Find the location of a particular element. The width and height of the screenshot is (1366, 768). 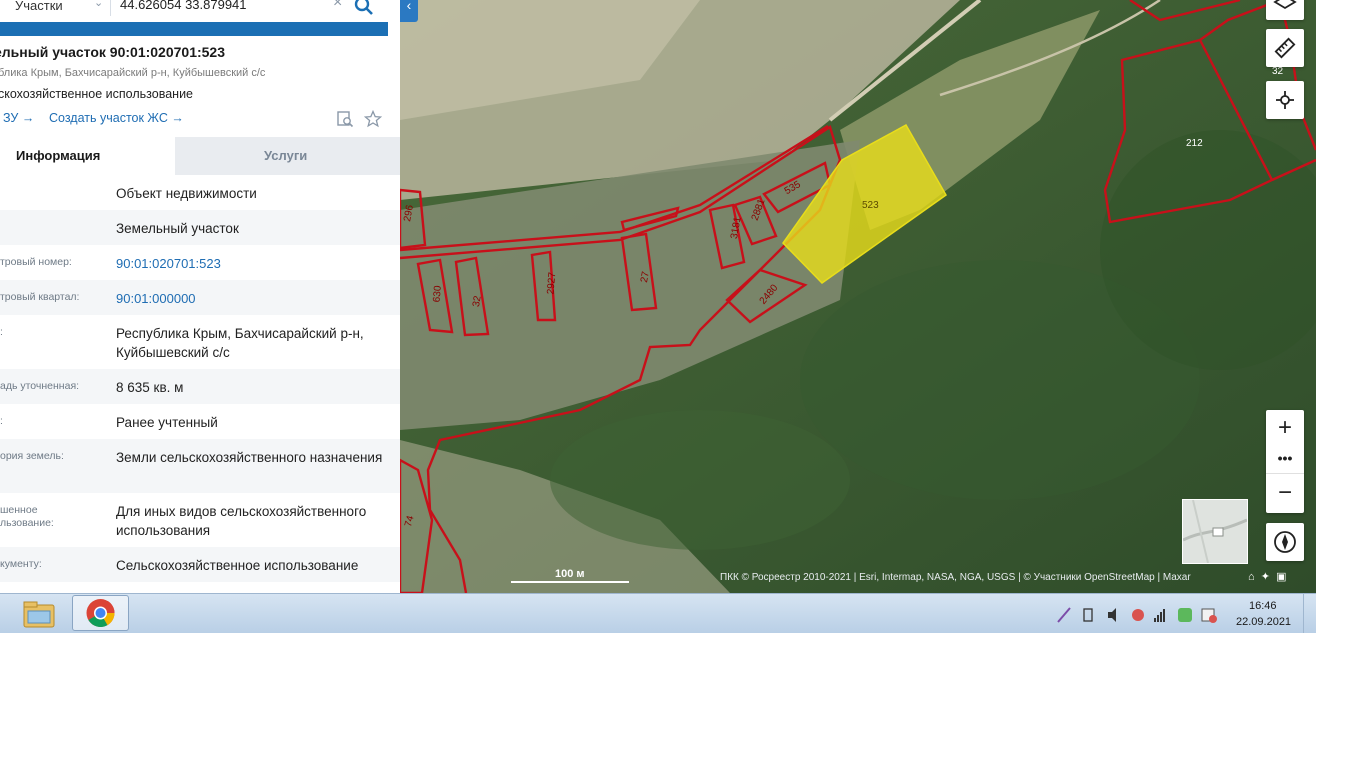

table-row: Объект недвижимости is located at coordinates (200, 192).